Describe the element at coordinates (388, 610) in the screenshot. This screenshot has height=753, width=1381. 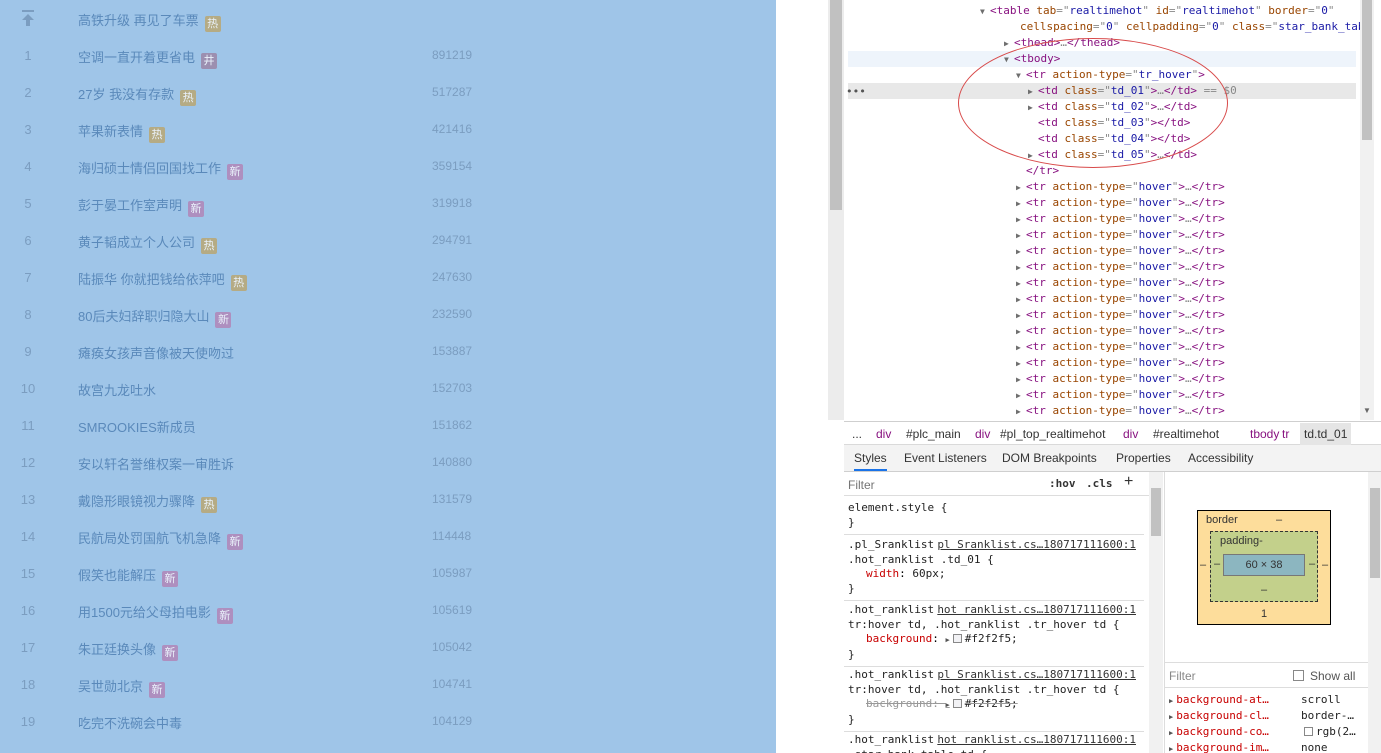
I see `rank-row: 16 用1500元给父母拍电影新 105619` at that location.